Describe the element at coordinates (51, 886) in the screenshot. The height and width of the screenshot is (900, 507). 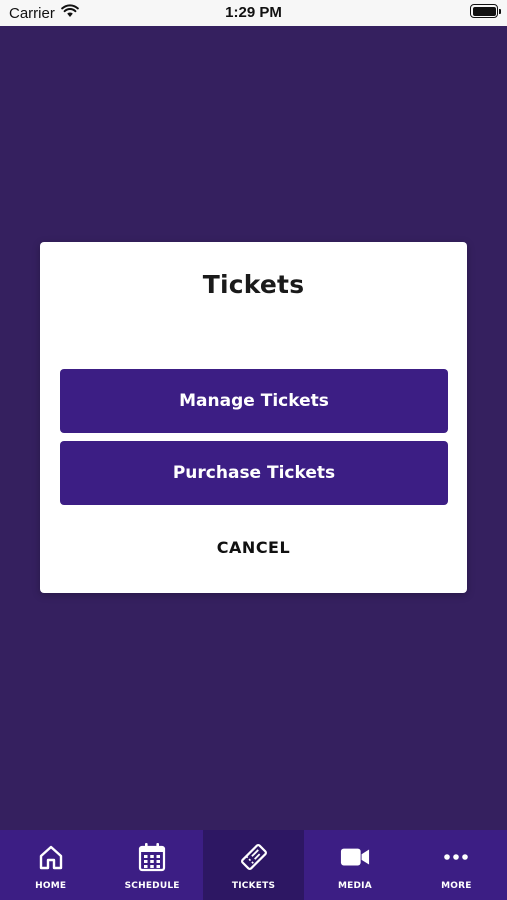
I see `tab-home-label: HOME` at that location.